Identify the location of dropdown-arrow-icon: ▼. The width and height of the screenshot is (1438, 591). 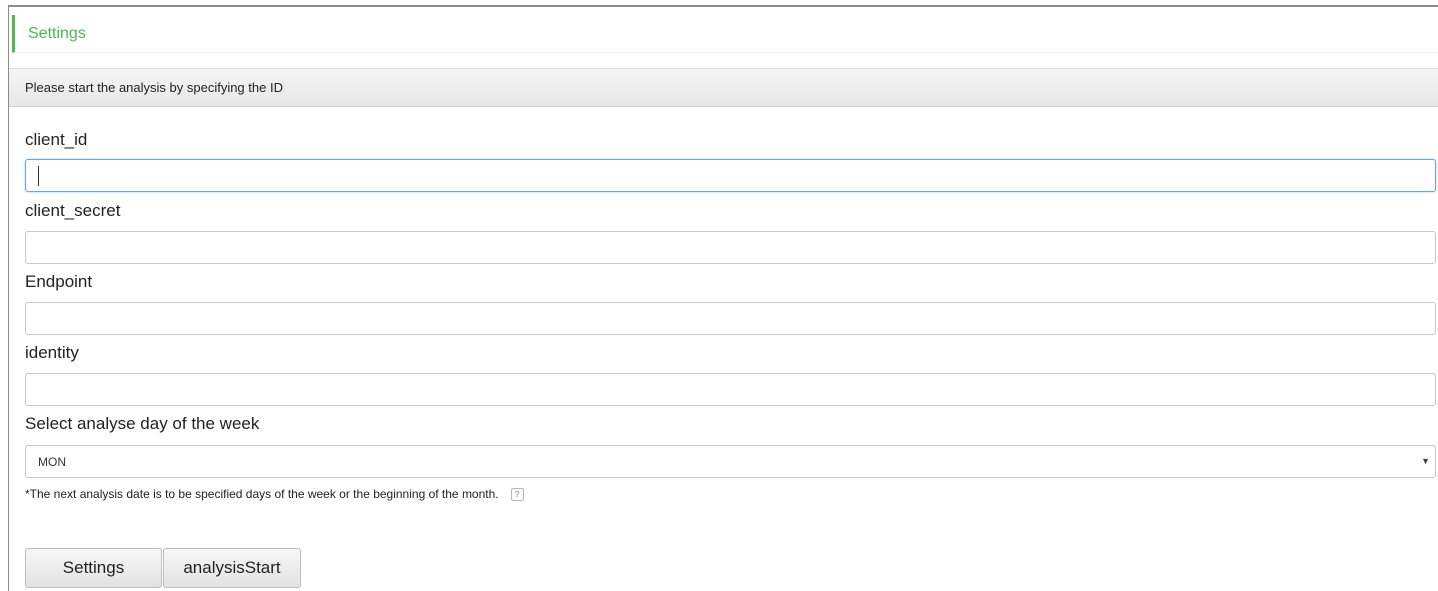
(1425, 461).